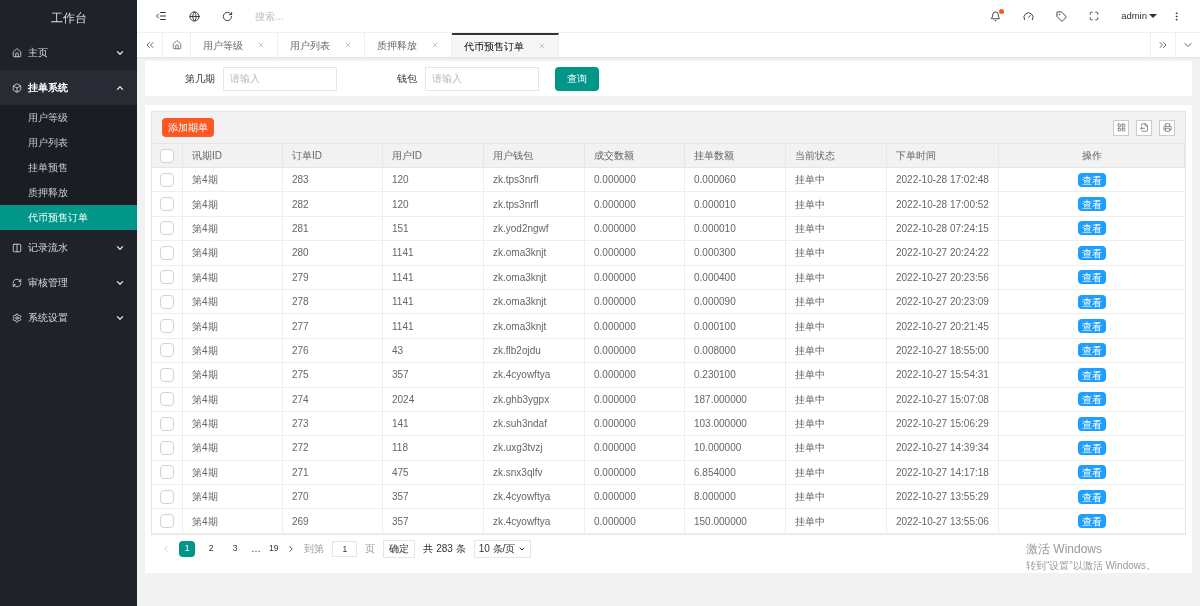  Describe the element at coordinates (444, 549) in the screenshot. I see `total-count: 共 283 条` at that location.